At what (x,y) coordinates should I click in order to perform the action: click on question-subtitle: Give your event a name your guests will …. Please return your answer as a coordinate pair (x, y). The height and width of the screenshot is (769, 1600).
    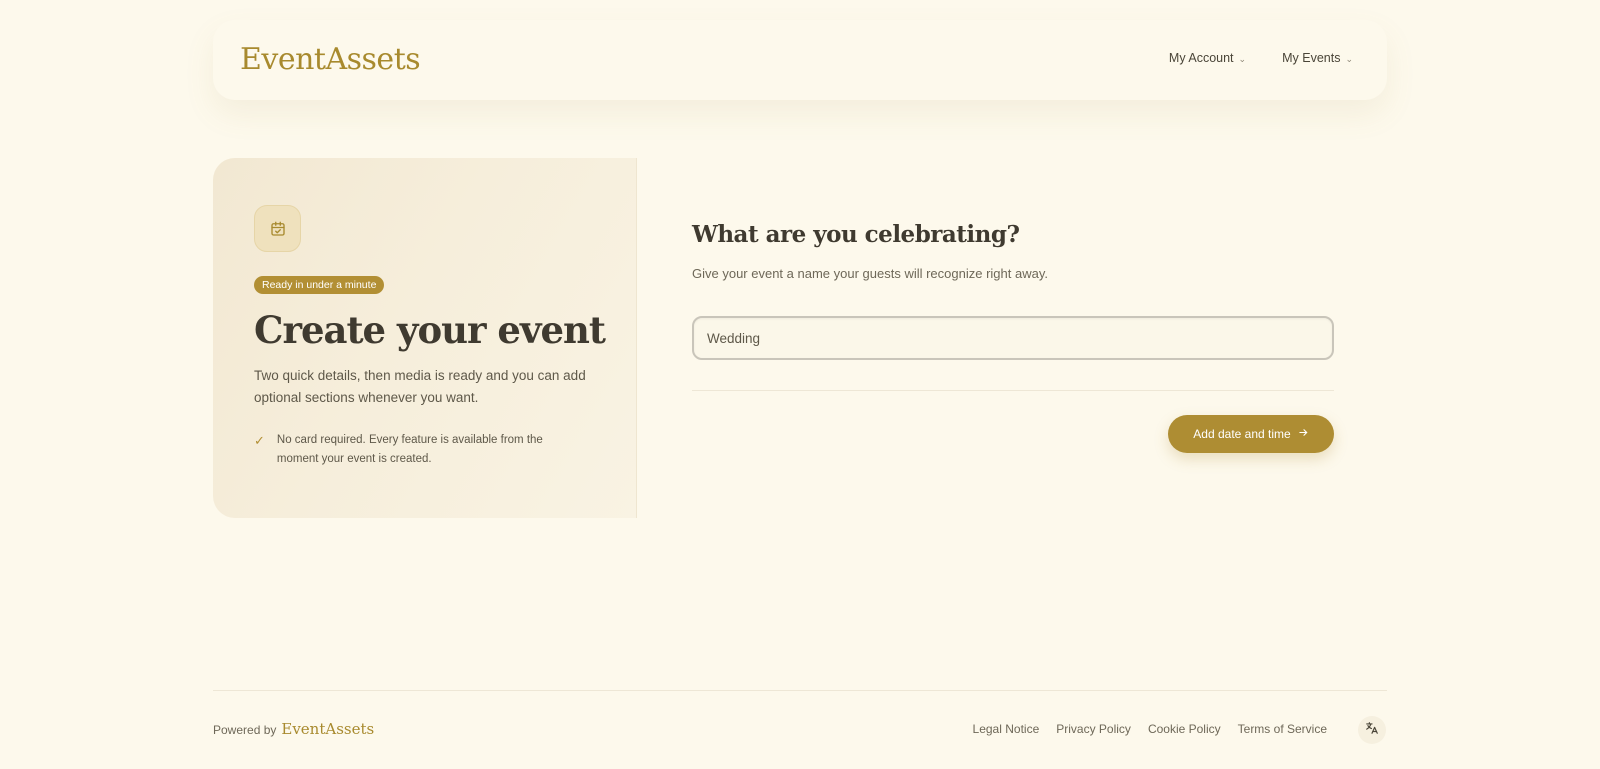
    Looking at the image, I should click on (870, 273).